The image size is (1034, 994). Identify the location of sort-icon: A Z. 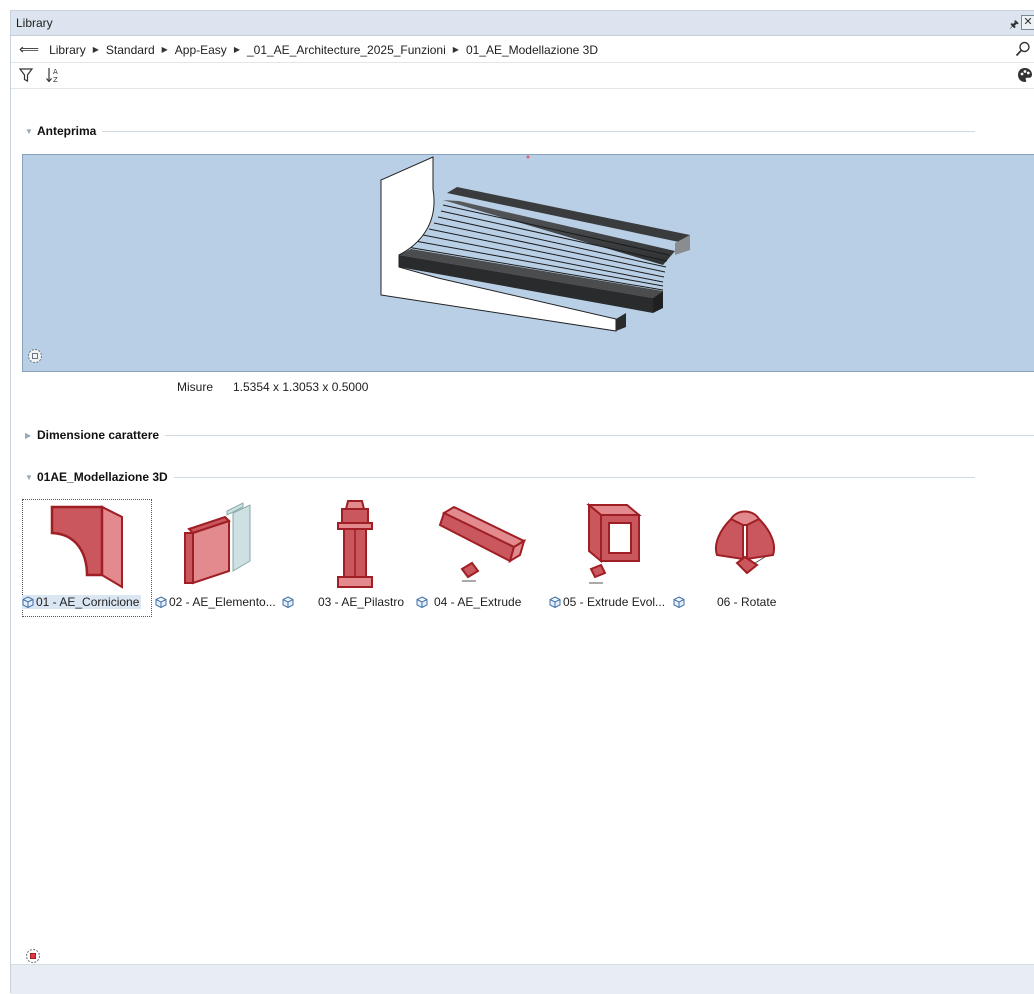
(53, 75).